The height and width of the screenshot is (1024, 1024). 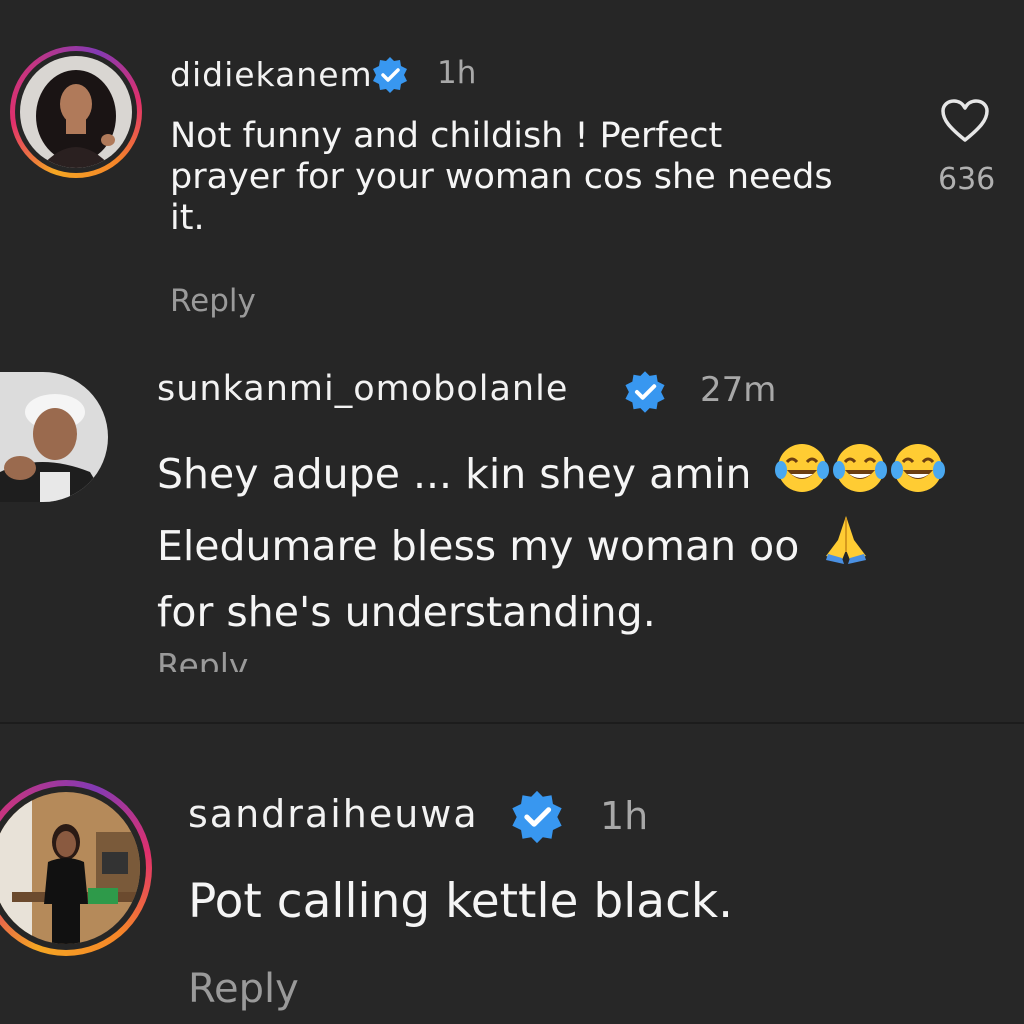 I want to click on comment-text-line: Shey adupe ... kin shey amin, so click(x=454, y=474).